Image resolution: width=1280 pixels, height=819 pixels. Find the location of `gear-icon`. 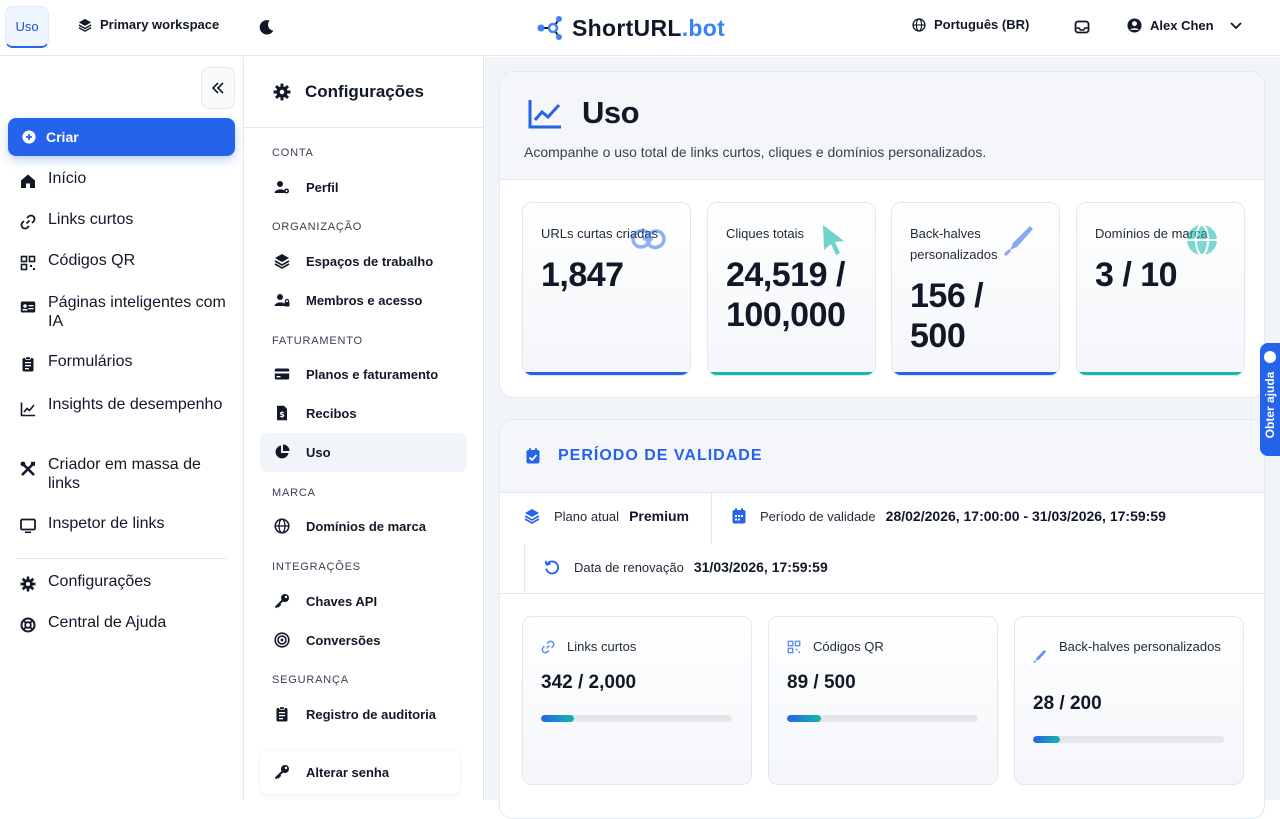

gear-icon is located at coordinates (28, 584).